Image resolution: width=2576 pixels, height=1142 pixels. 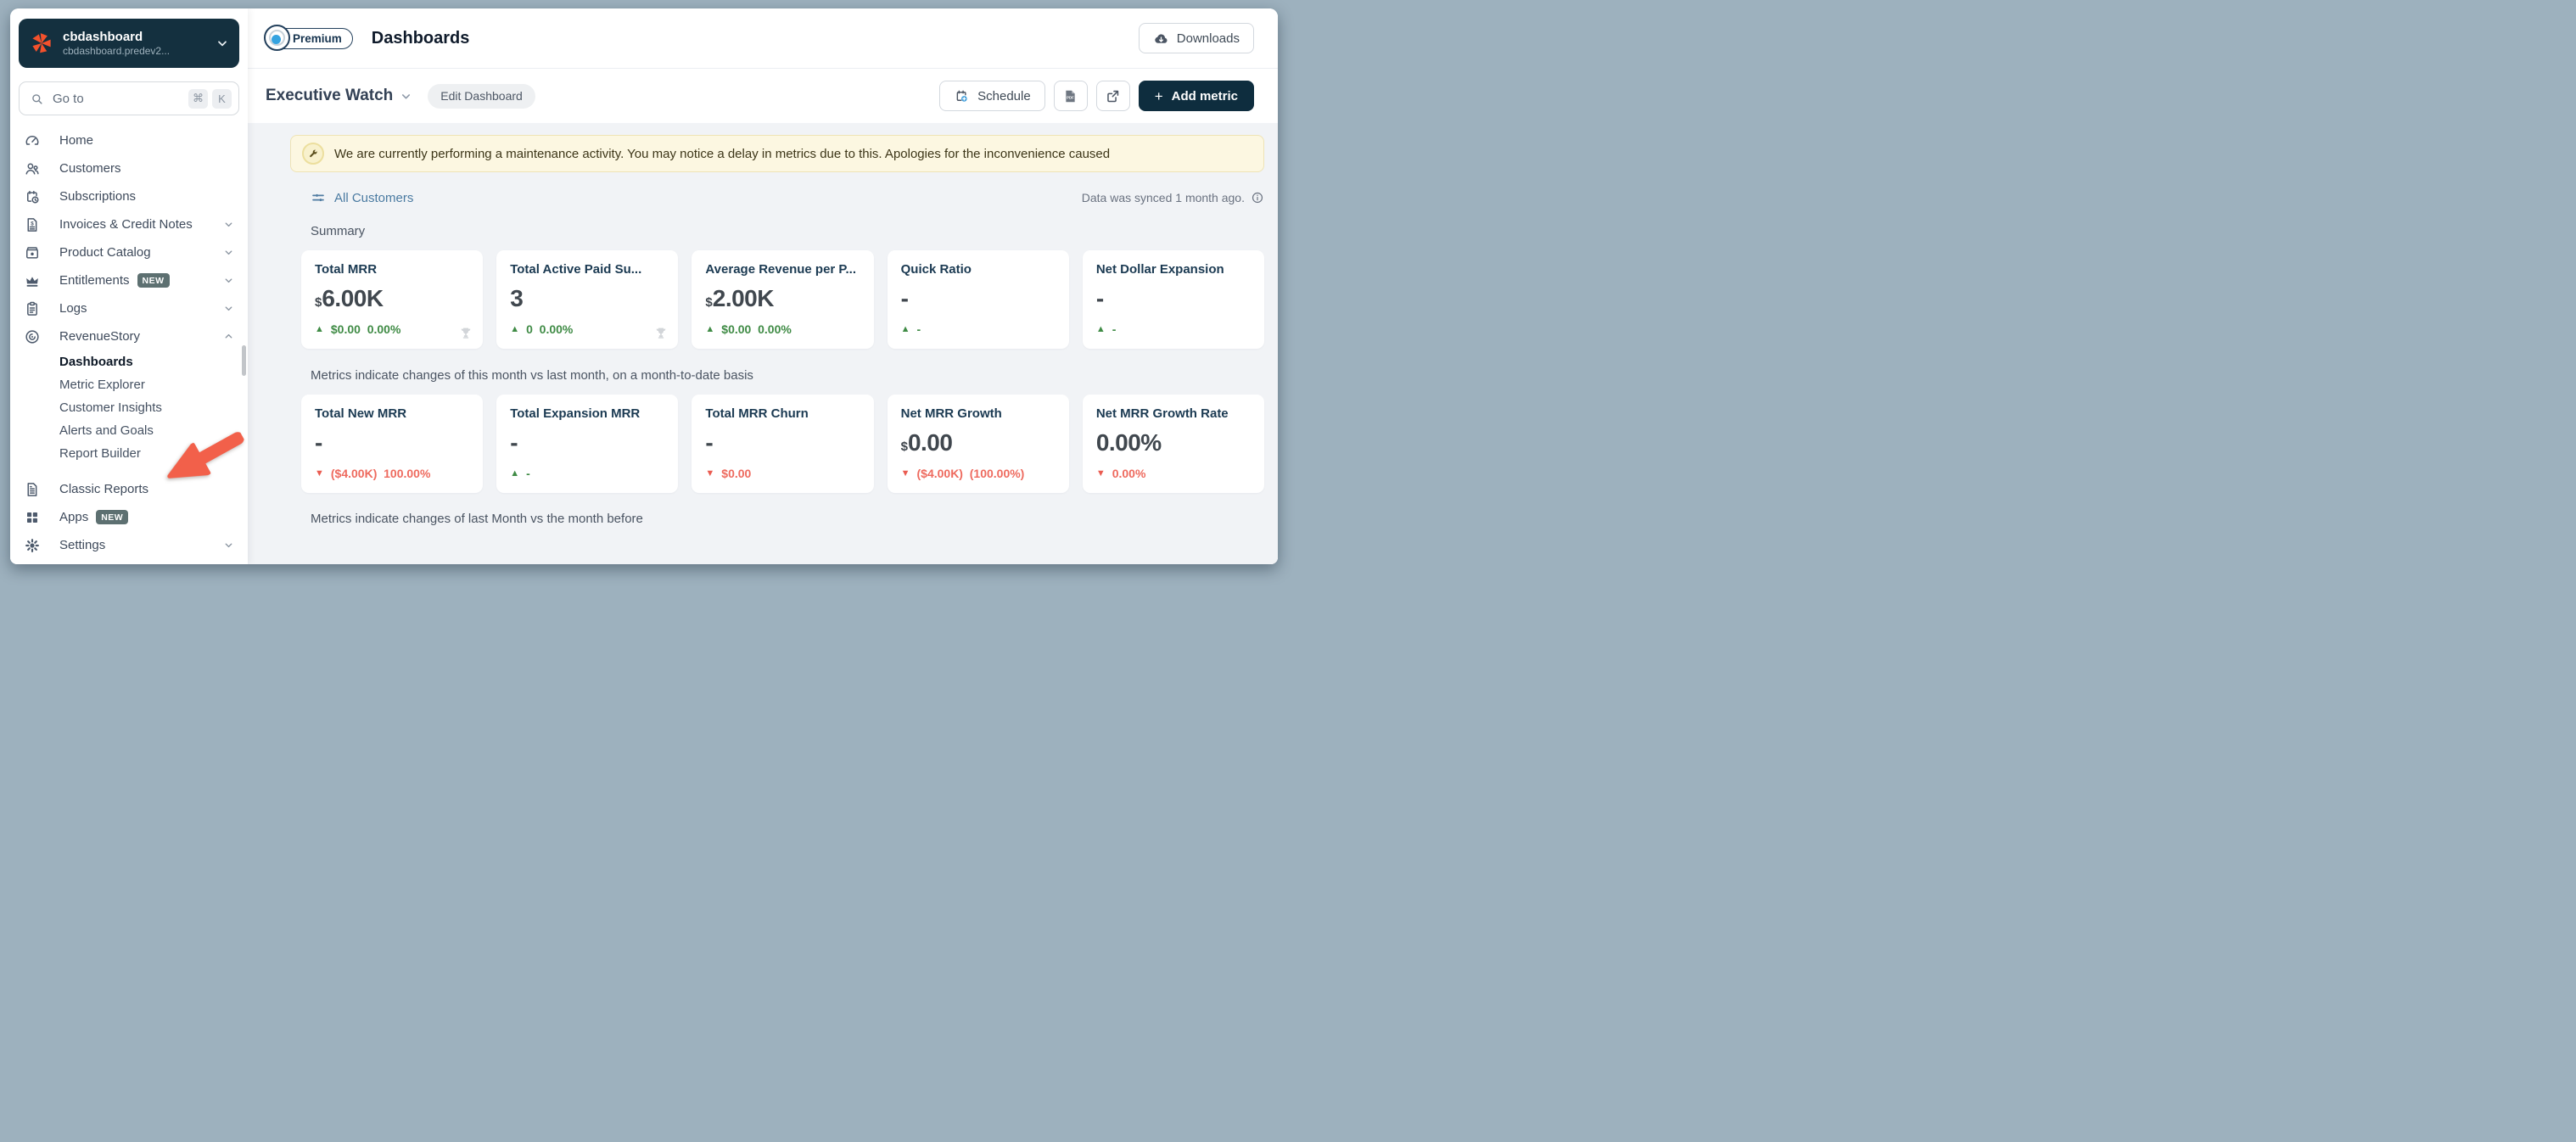 I want to click on sidebar-item-subscriptions: Subscriptions, so click(x=129, y=196).